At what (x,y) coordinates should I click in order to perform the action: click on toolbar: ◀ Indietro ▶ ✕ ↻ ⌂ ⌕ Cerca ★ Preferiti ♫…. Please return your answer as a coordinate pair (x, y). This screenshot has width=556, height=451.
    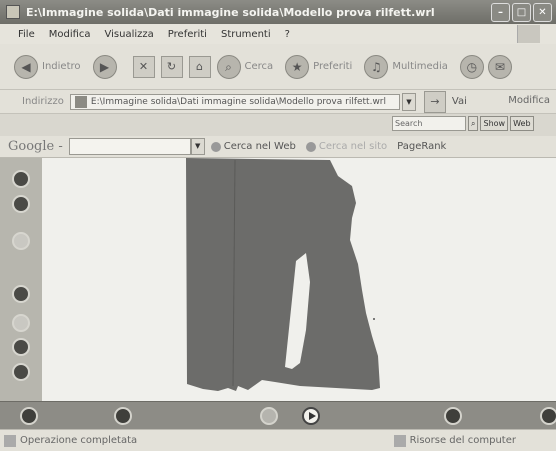
    Looking at the image, I should click on (278, 67).